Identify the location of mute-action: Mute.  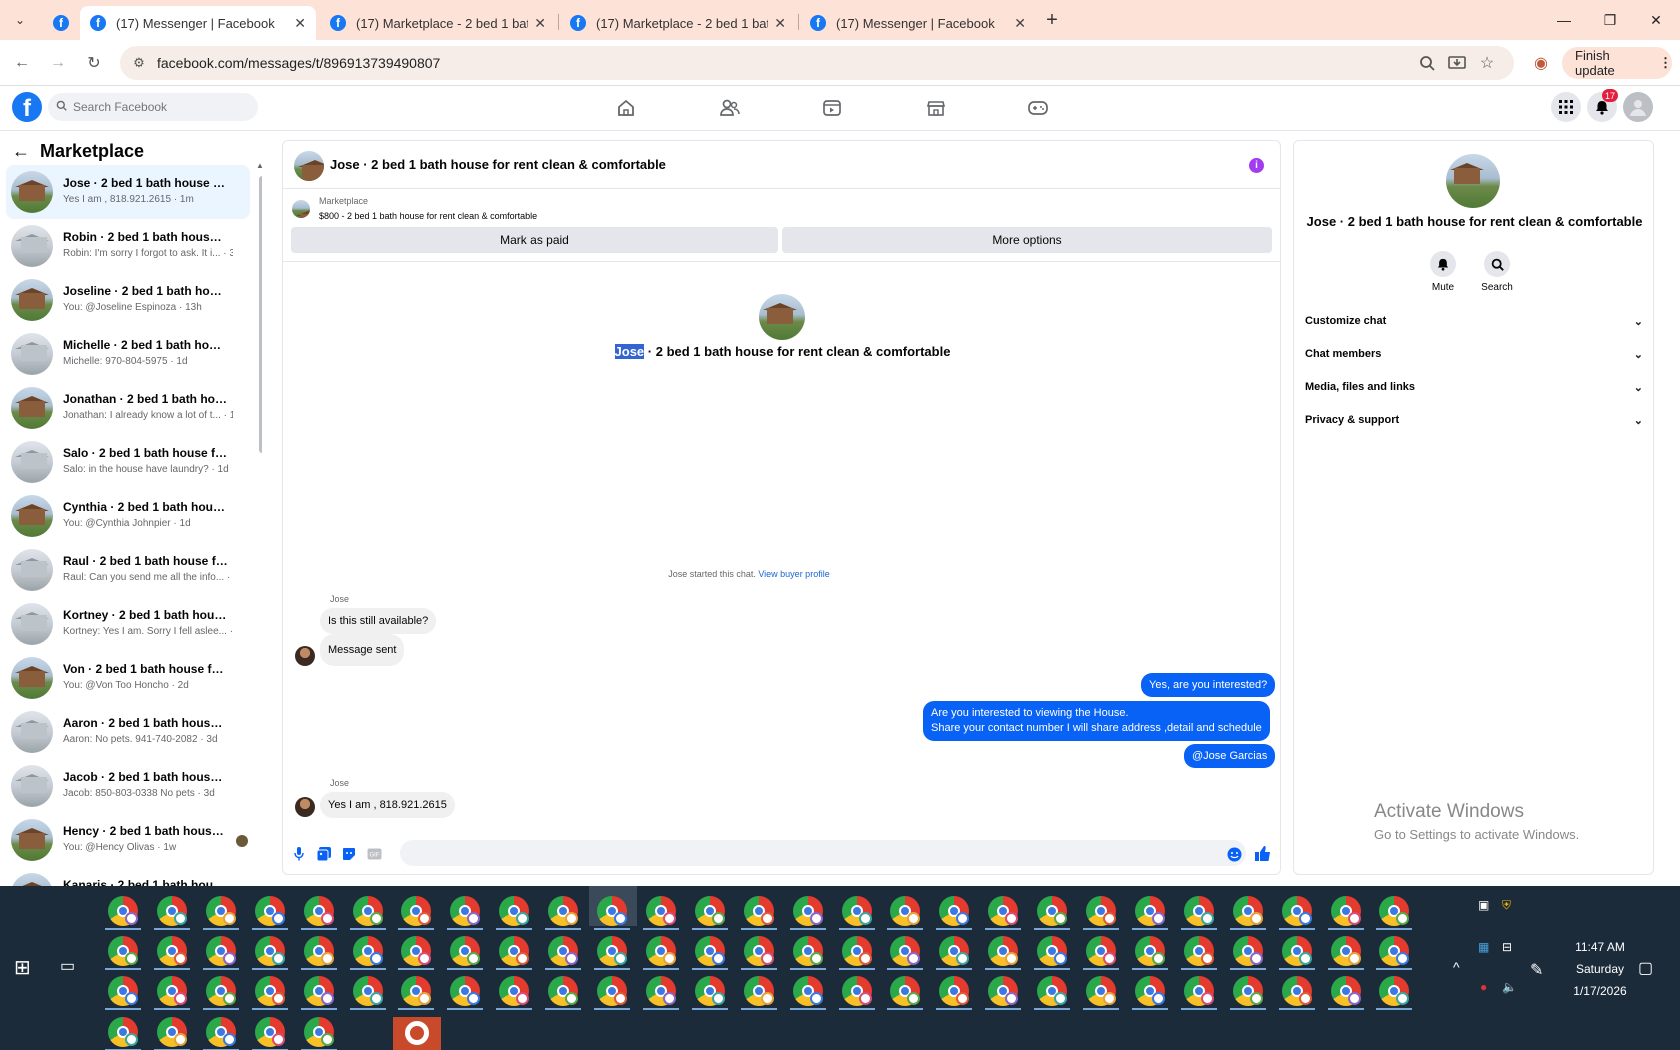
(1443, 272).